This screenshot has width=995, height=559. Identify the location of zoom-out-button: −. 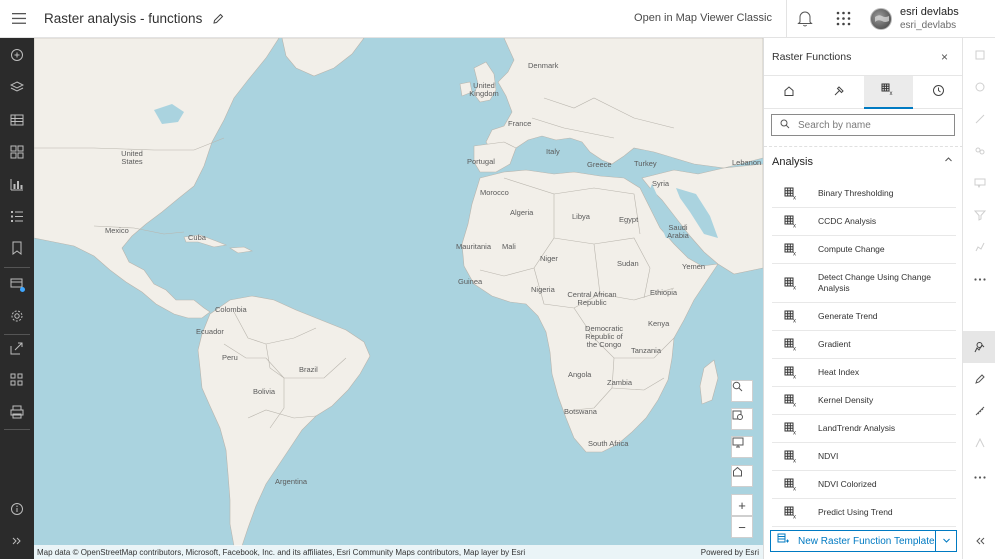
(742, 527).